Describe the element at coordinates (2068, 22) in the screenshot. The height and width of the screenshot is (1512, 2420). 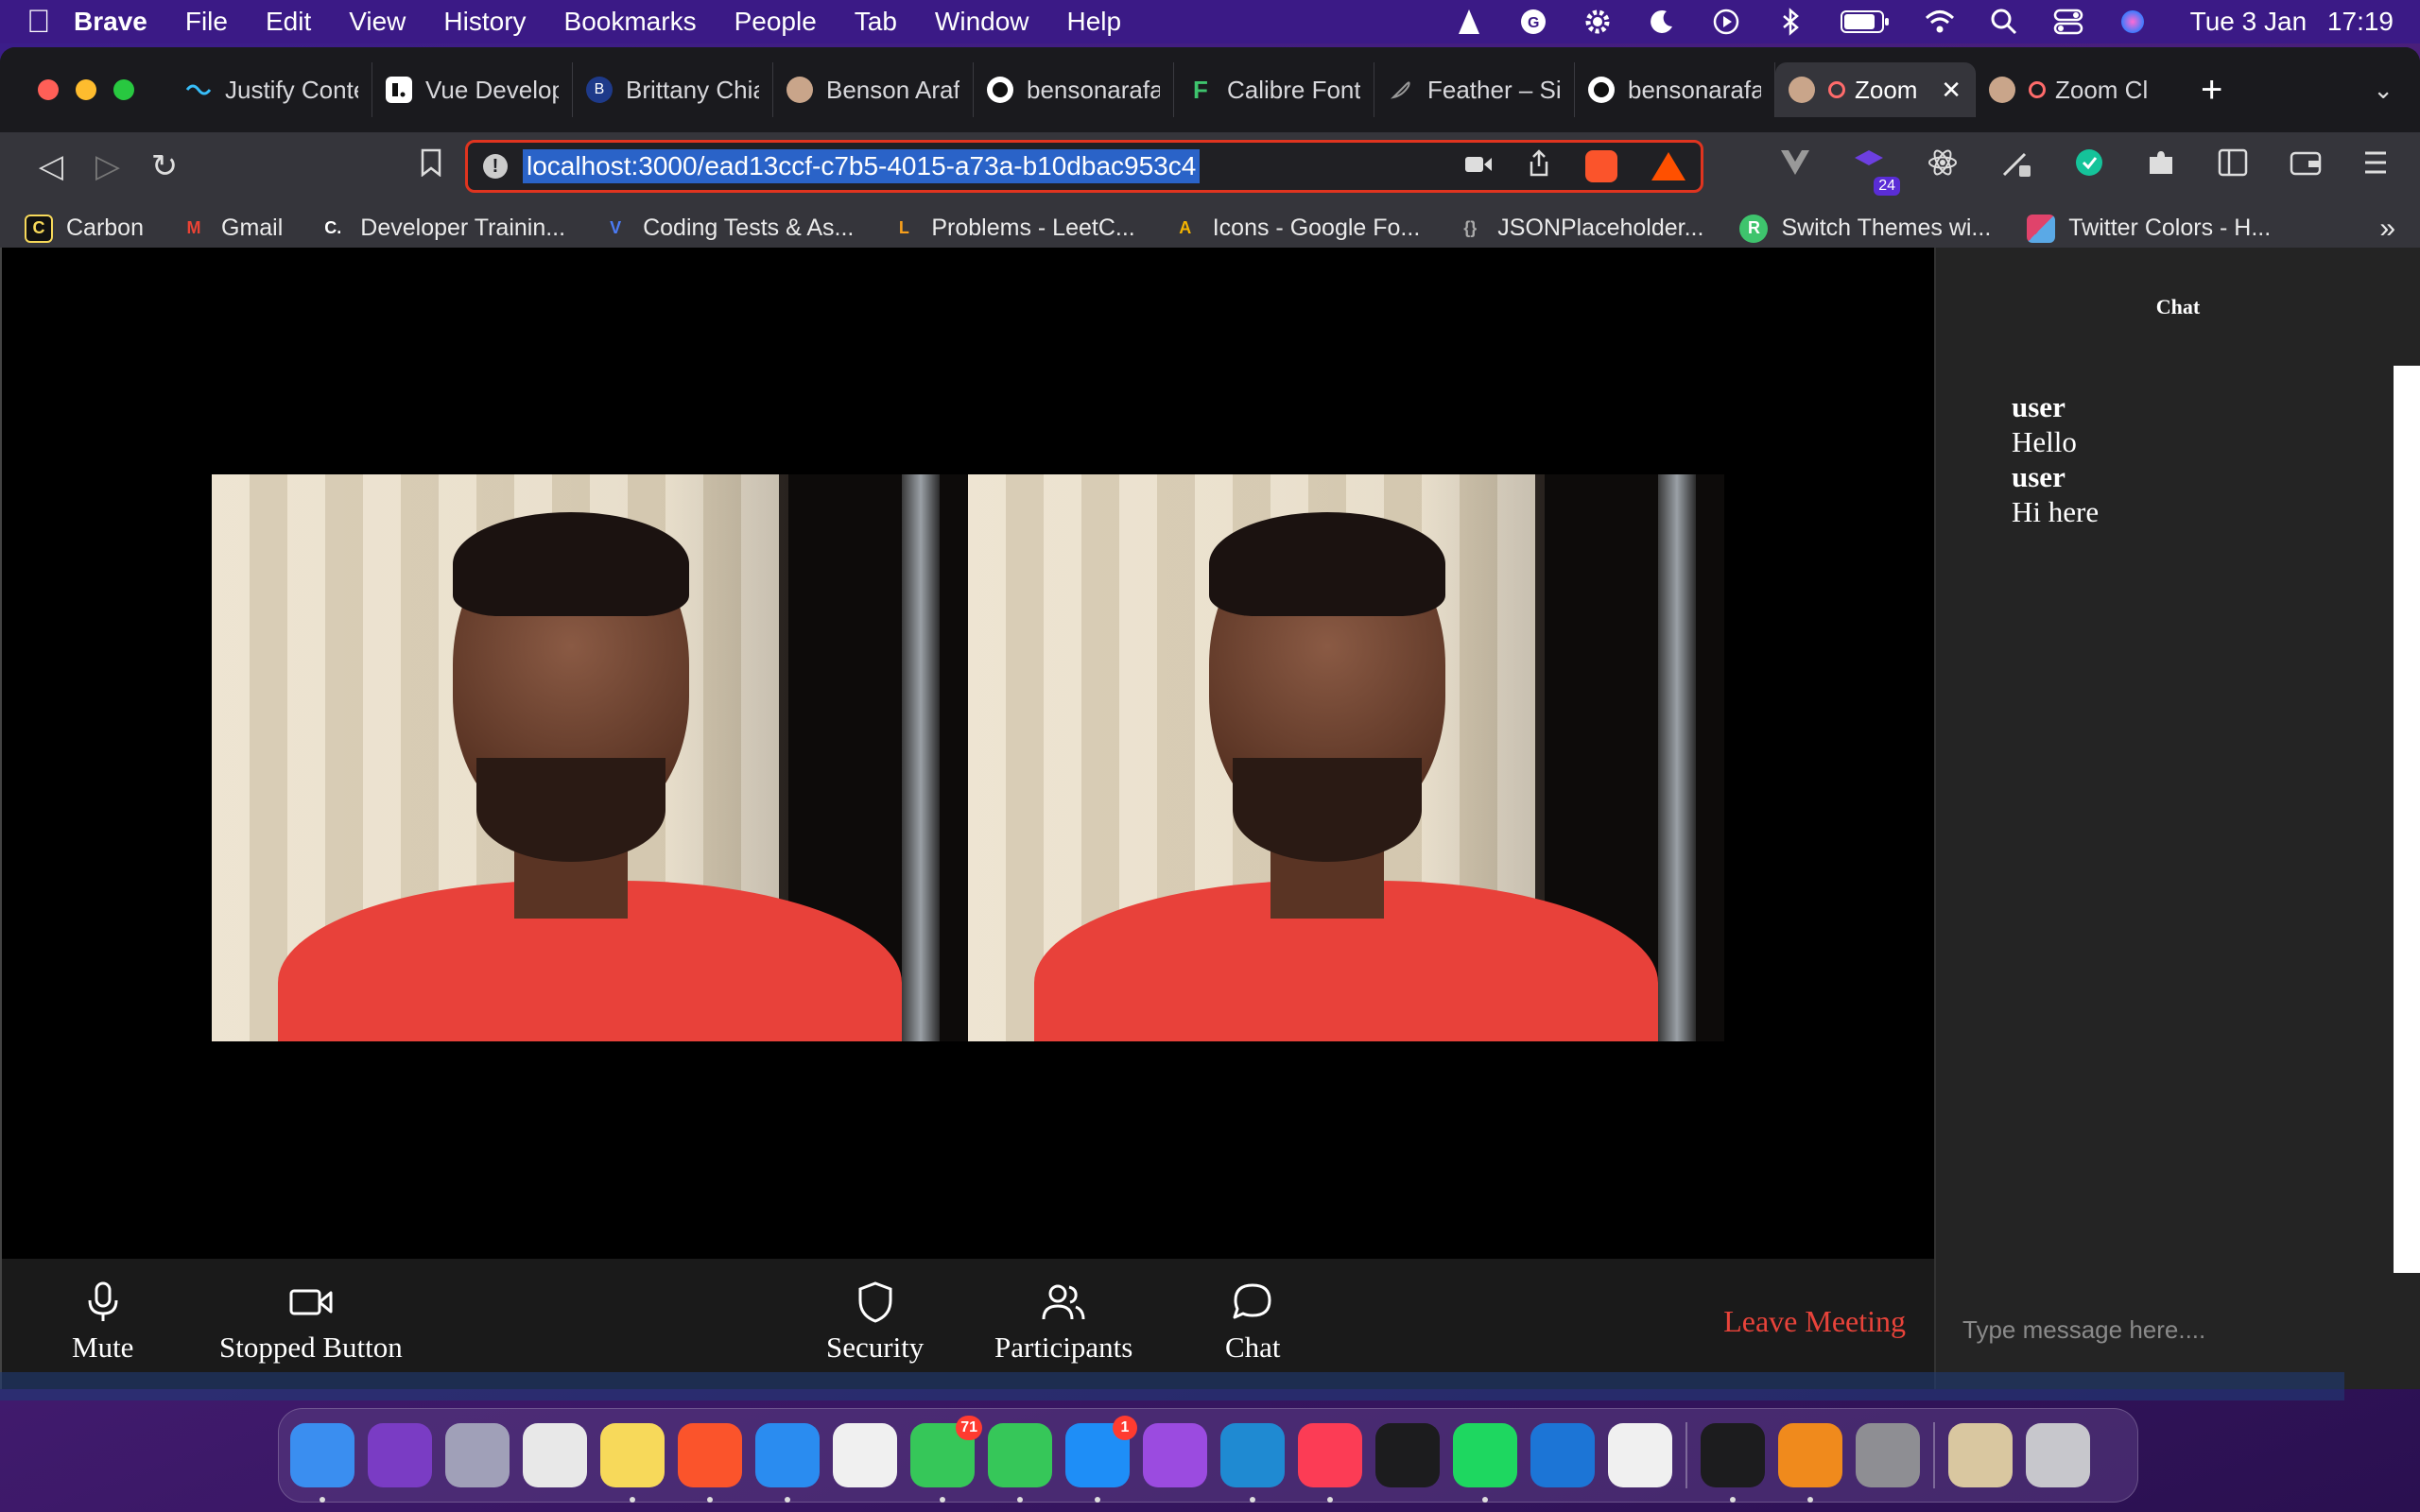
I see `control-center-icon` at that location.